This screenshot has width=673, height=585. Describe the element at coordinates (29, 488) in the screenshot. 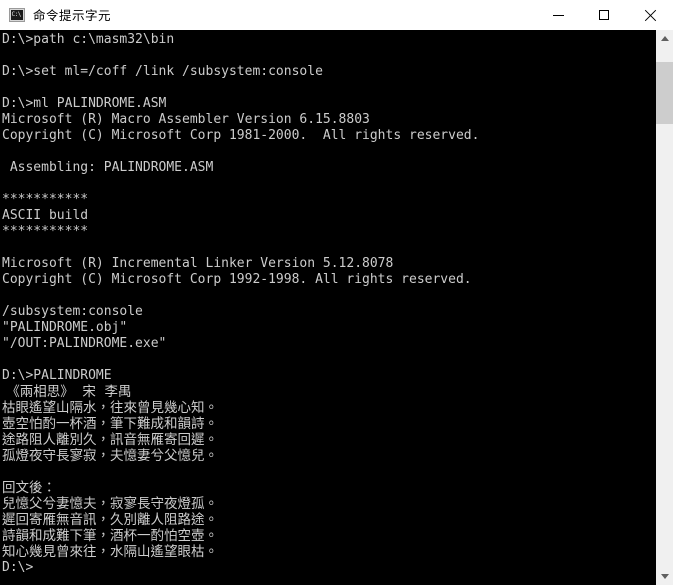

I see `console-line: 回文後：` at that location.